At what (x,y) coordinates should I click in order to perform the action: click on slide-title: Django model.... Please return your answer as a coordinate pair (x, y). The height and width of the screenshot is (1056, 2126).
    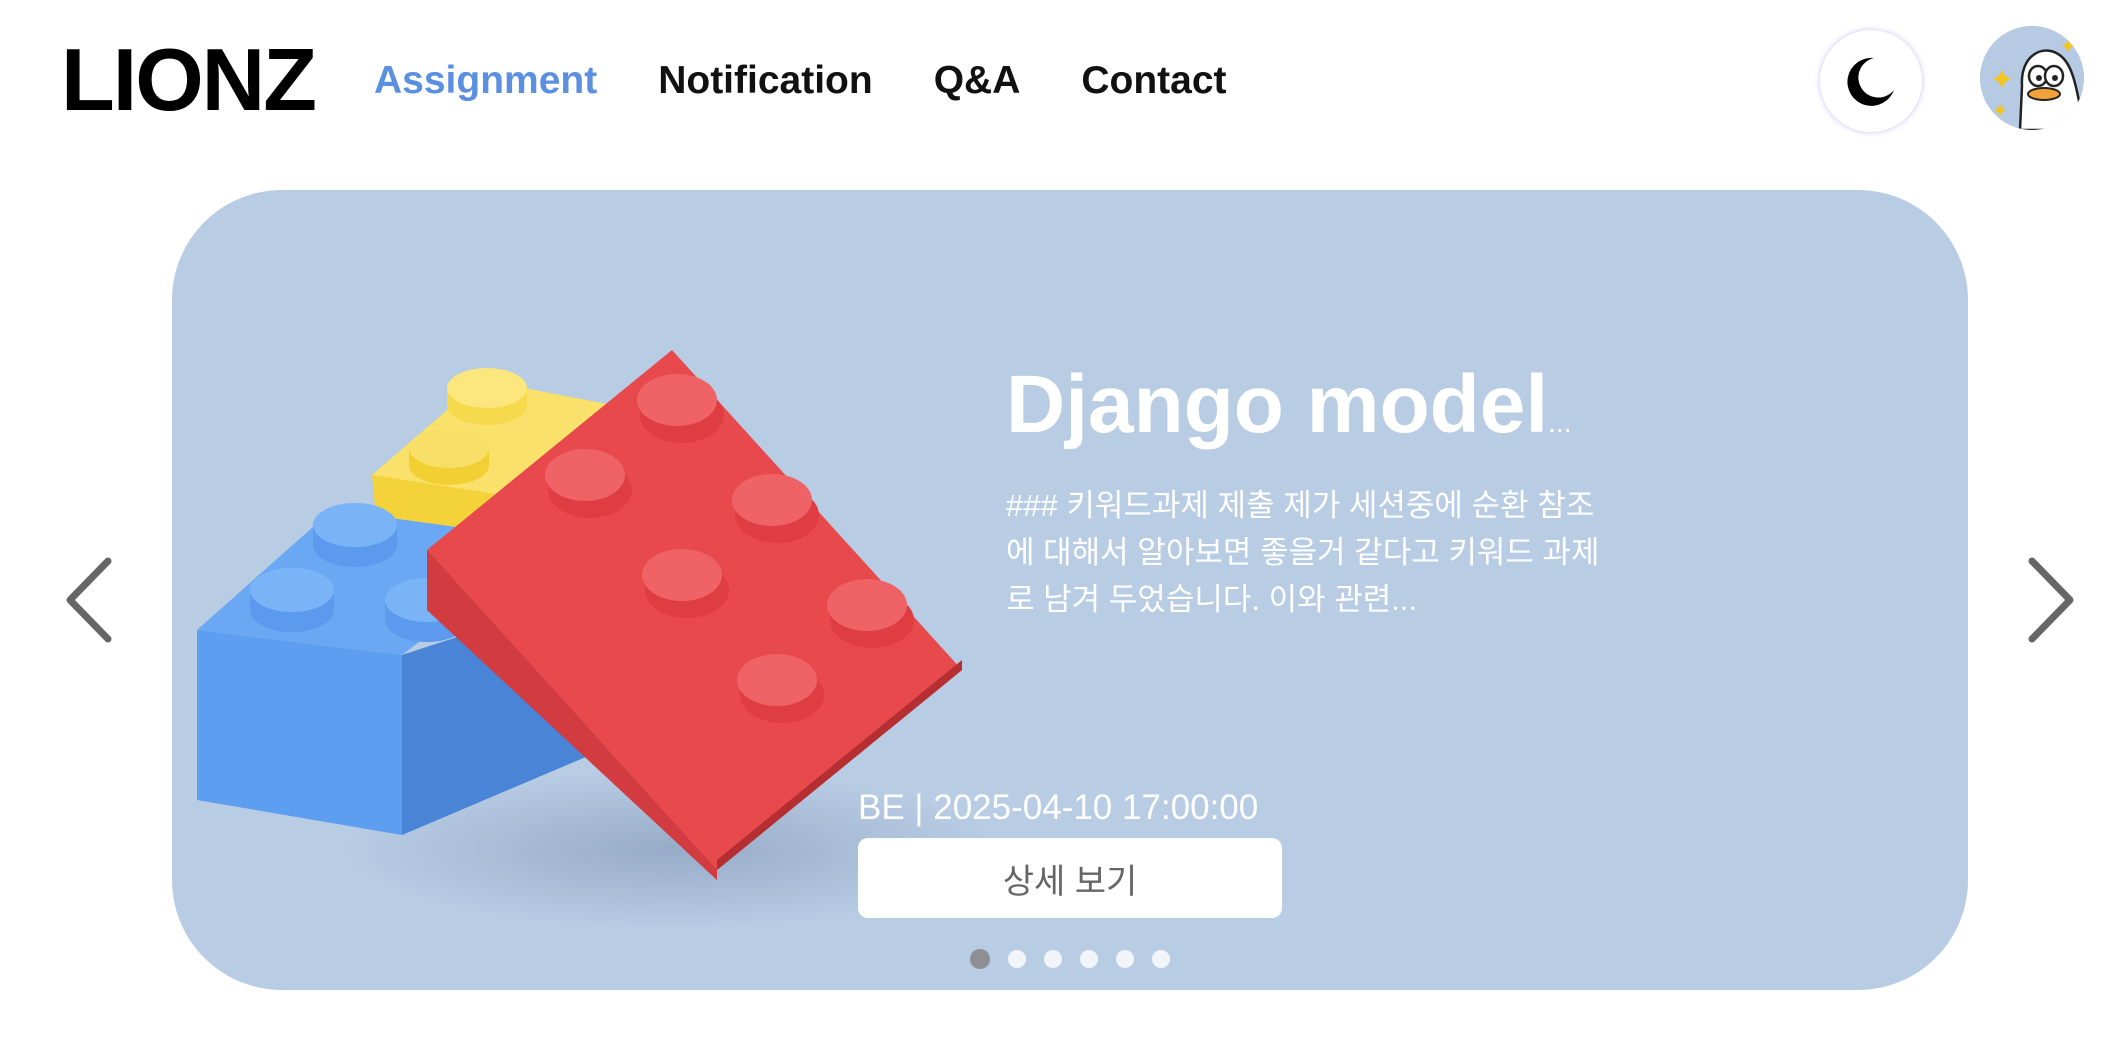
    Looking at the image, I should click on (1376, 404).